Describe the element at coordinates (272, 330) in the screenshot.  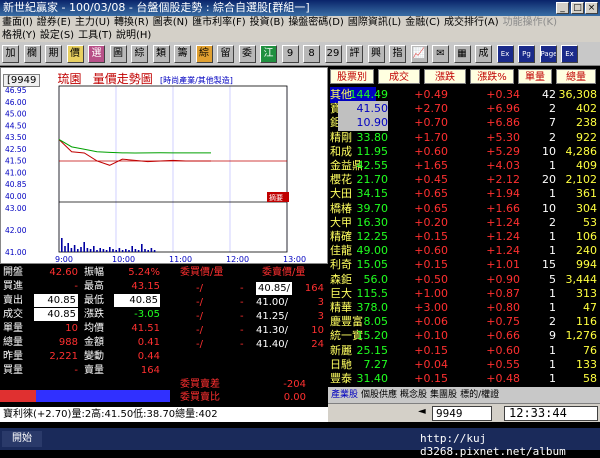
I see `ask-price: 41.30/` at that location.